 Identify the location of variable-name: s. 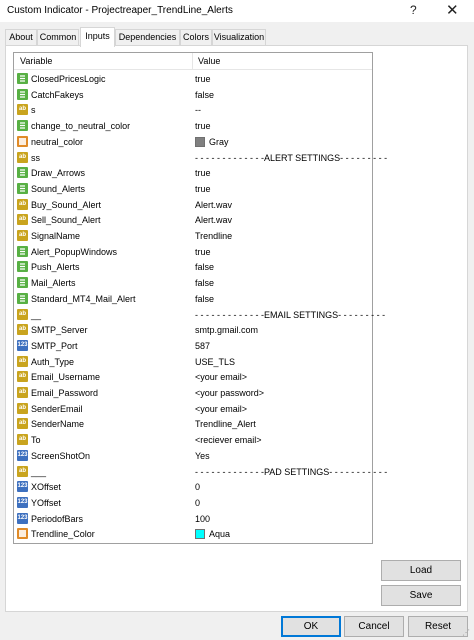
(33, 110).